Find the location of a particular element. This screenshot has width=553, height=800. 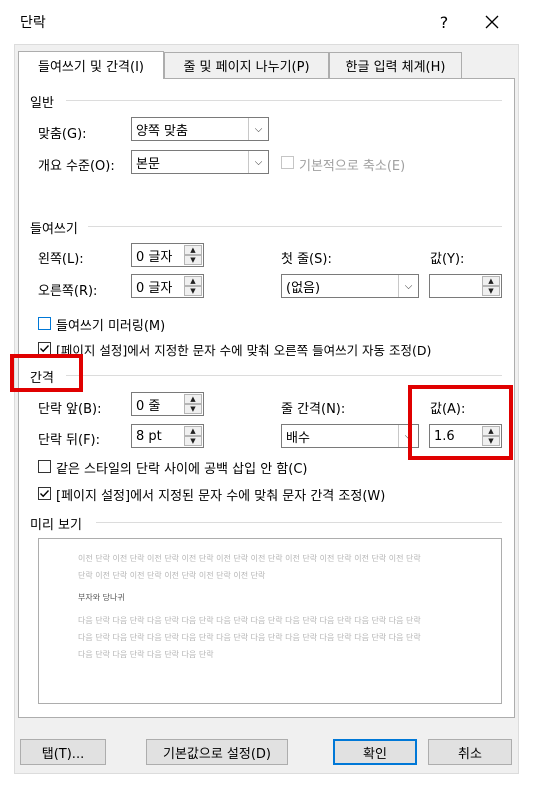

spacing-after-label: 단락 뒤(F): is located at coordinates (69, 440).